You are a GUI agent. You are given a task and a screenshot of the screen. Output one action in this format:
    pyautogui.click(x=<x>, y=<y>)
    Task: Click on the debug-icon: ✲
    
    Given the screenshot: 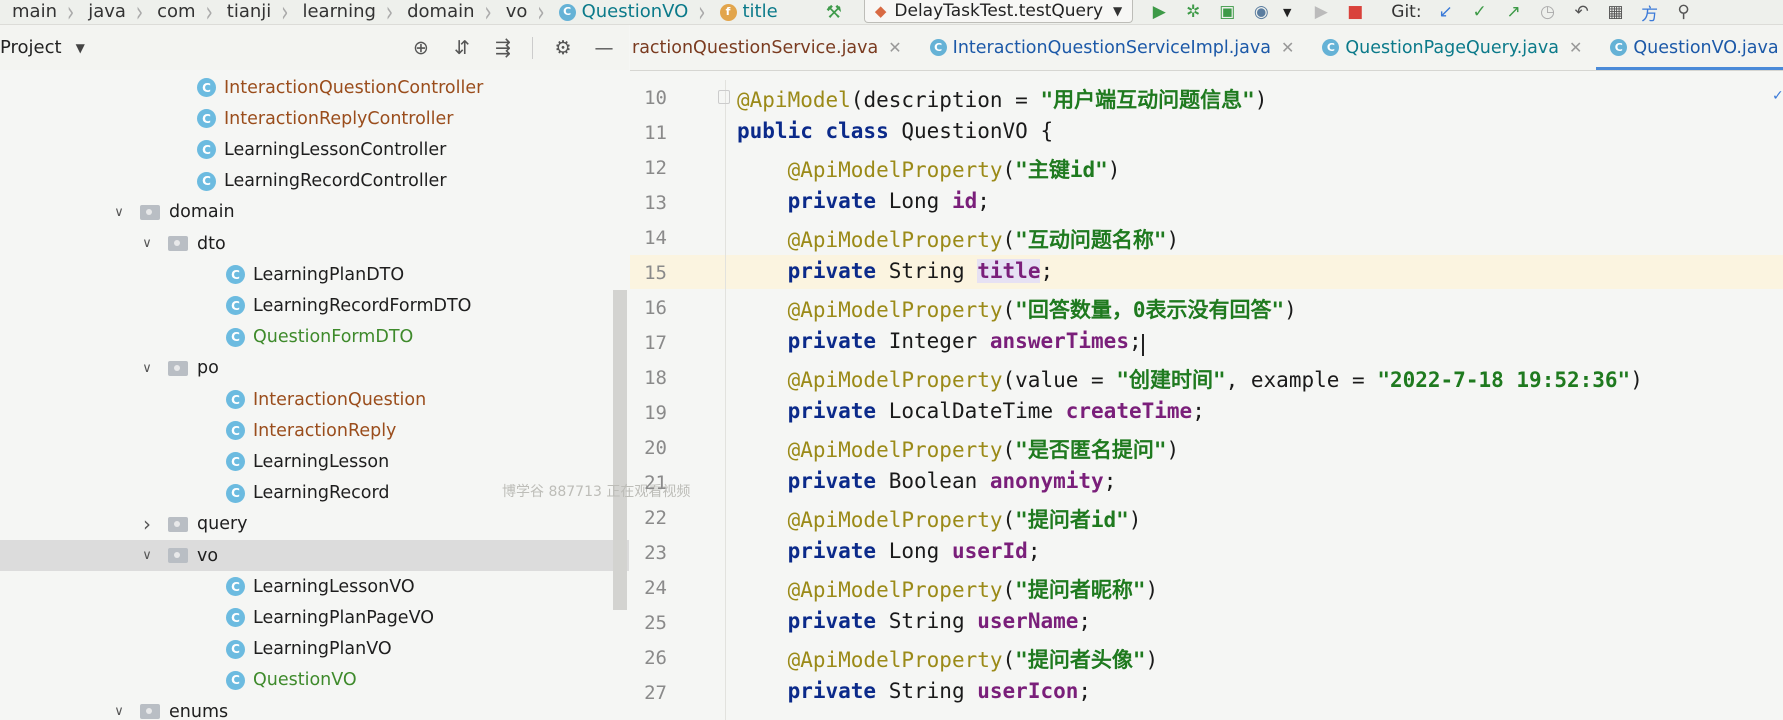 What is the action you would take?
    pyautogui.click(x=1193, y=12)
    